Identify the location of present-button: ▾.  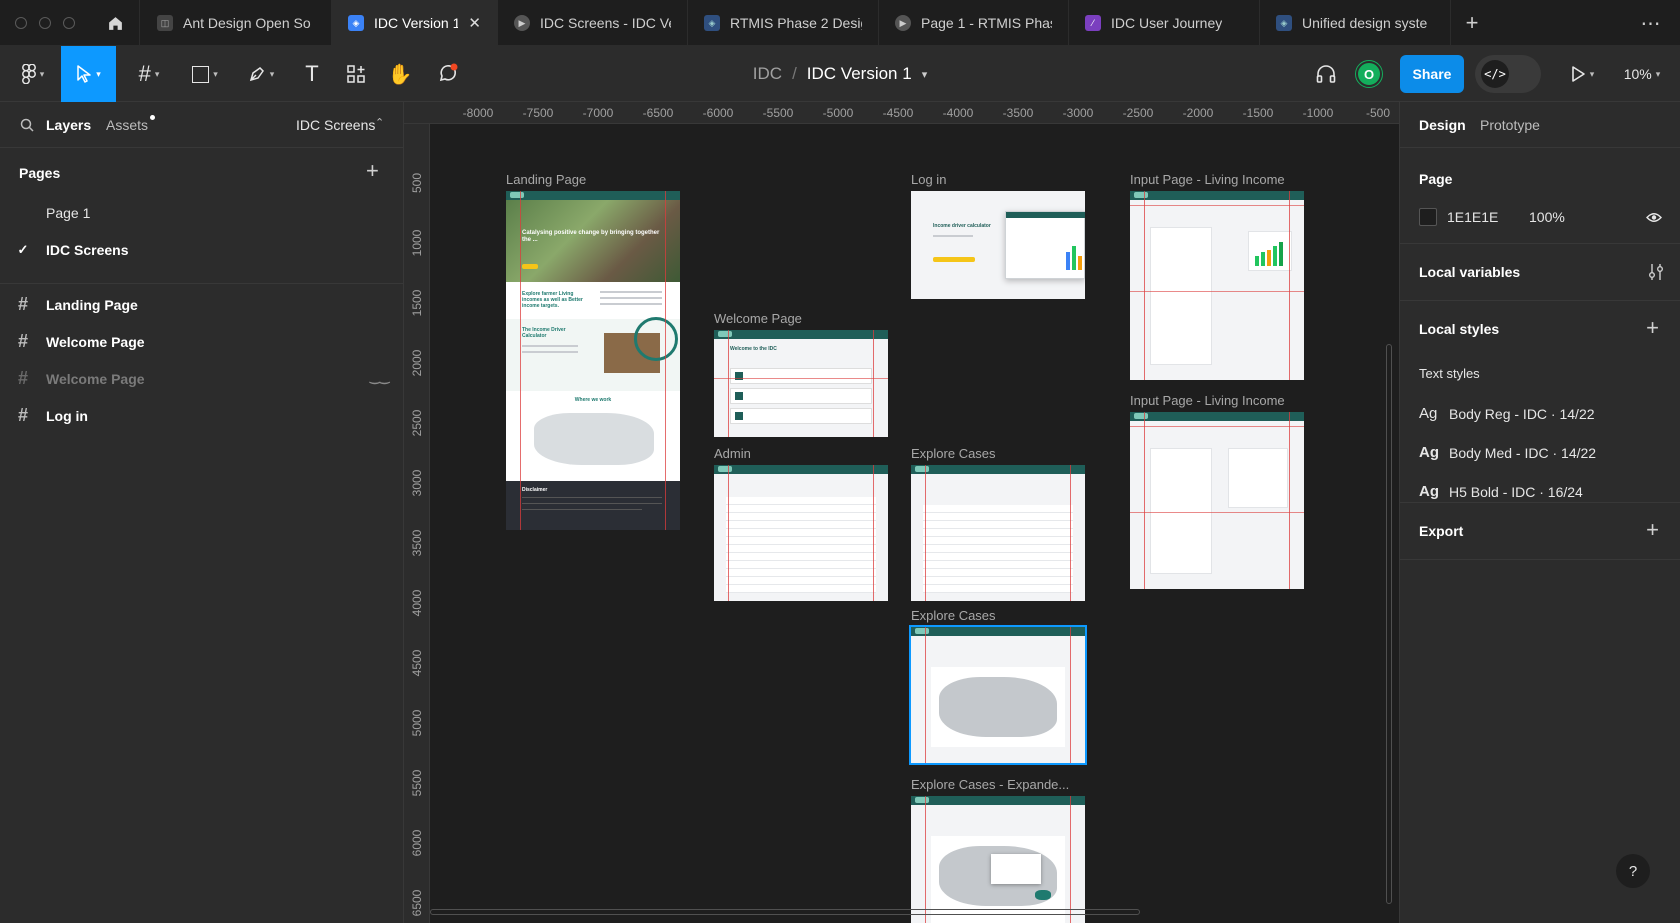
(1582, 74).